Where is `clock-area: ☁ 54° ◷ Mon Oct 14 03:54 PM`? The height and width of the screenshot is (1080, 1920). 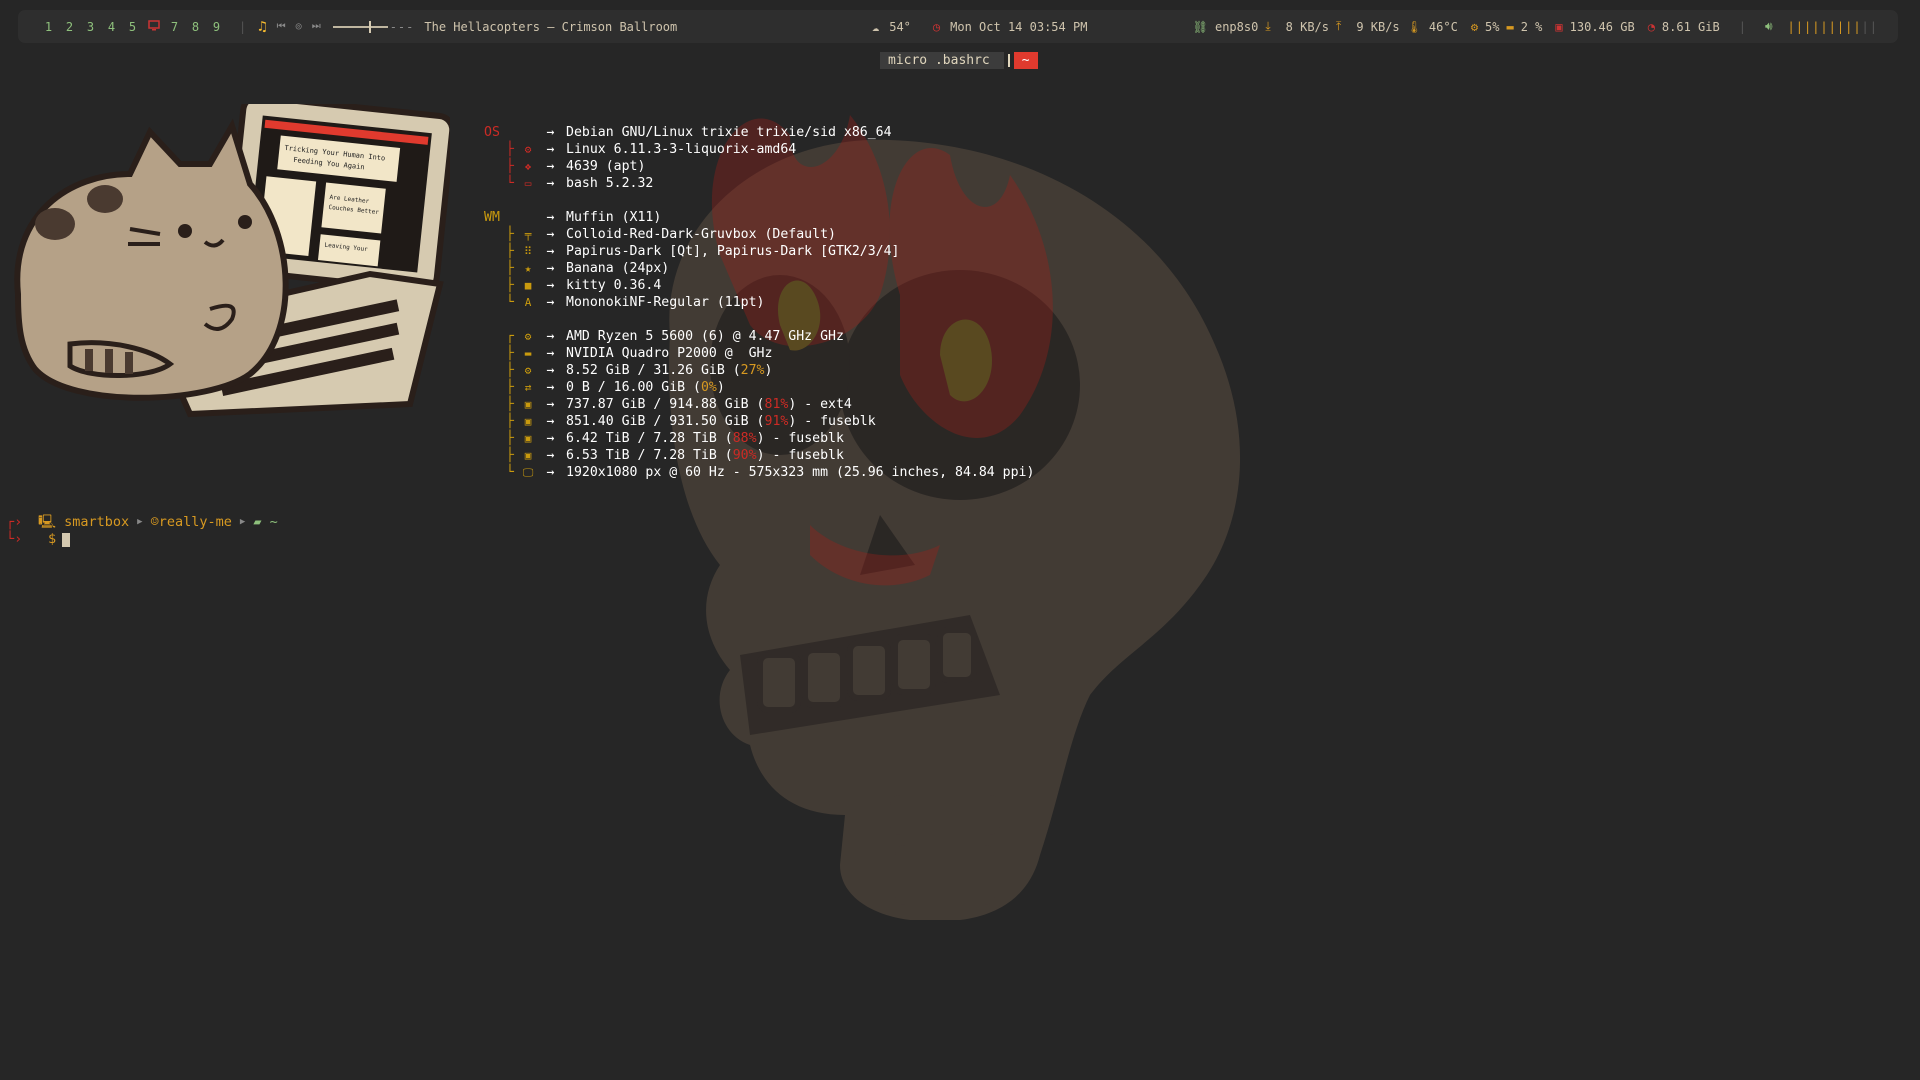
clock-area: ☁ 54° ◷ Mon Oct 14 03:54 PM is located at coordinates (979, 27).